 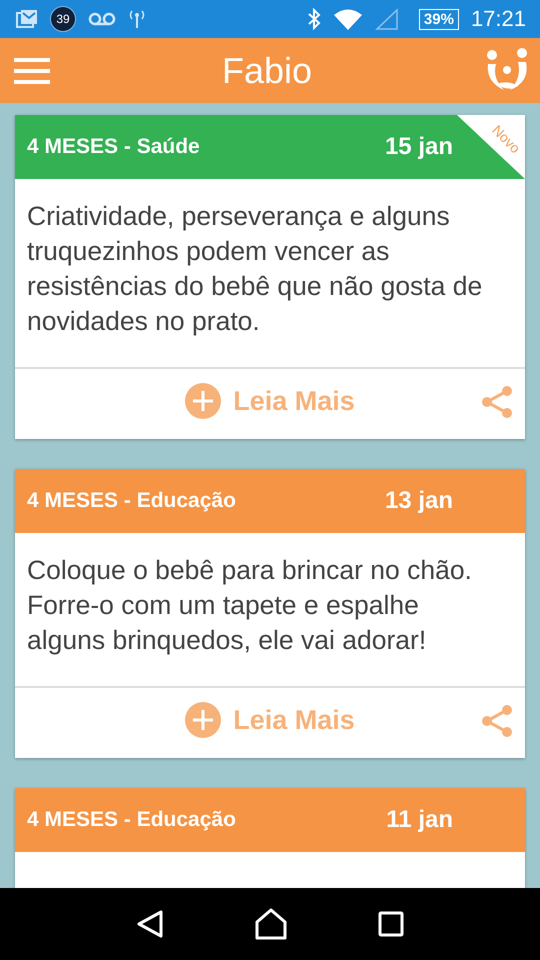 What do you see at coordinates (32, 71) in the screenshot?
I see `menu-icon` at bounding box center [32, 71].